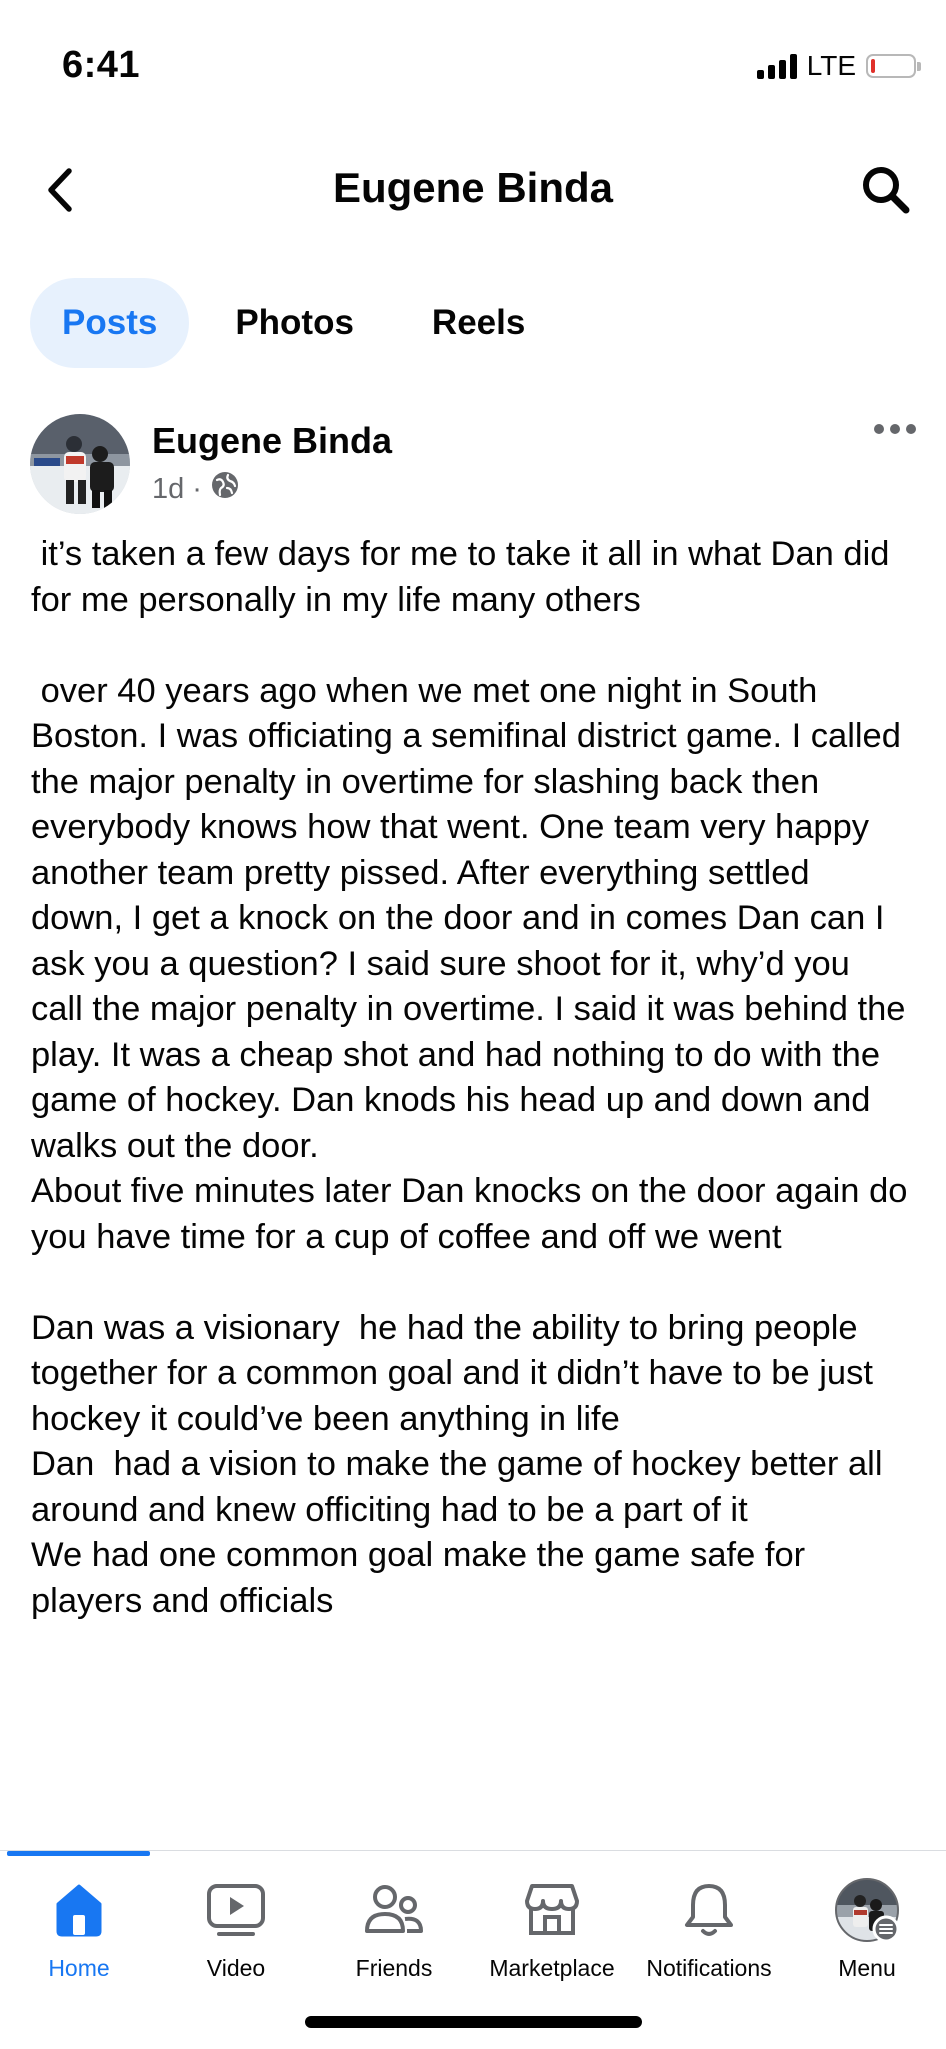 This screenshot has height=2049, width=946. Describe the element at coordinates (394, 1968) in the screenshot. I see `nav-friends-label: Friends` at that location.